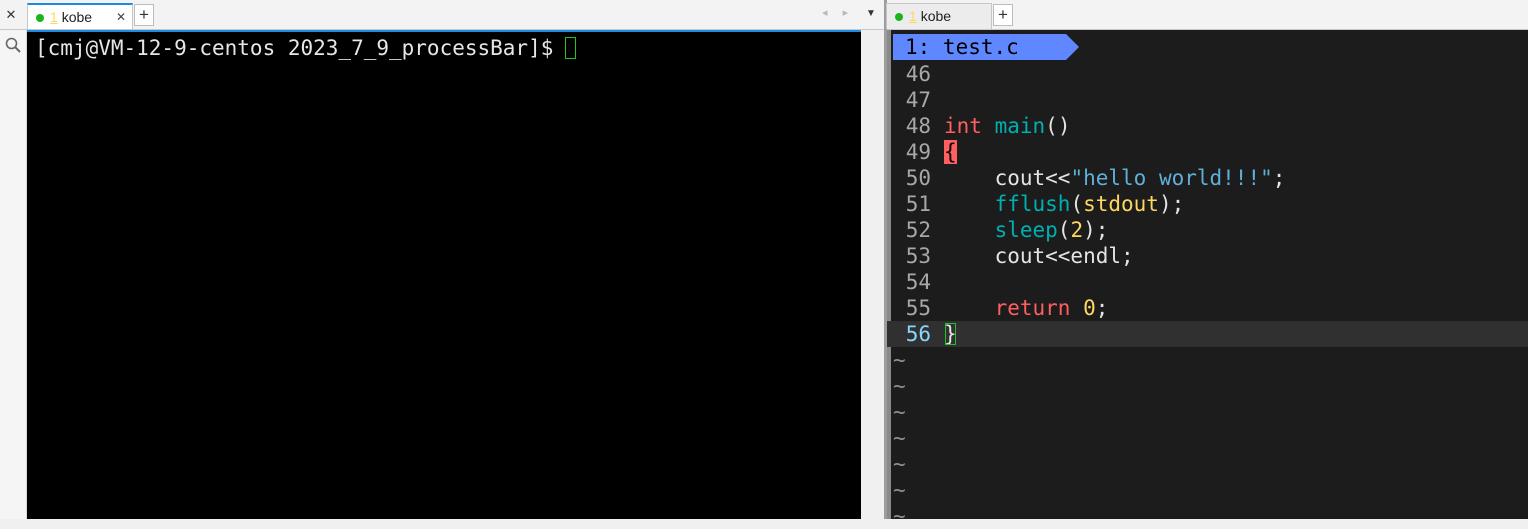  Describe the element at coordinates (1089, 204) in the screenshot. I see `code-text: fflush(stdout);` at that location.